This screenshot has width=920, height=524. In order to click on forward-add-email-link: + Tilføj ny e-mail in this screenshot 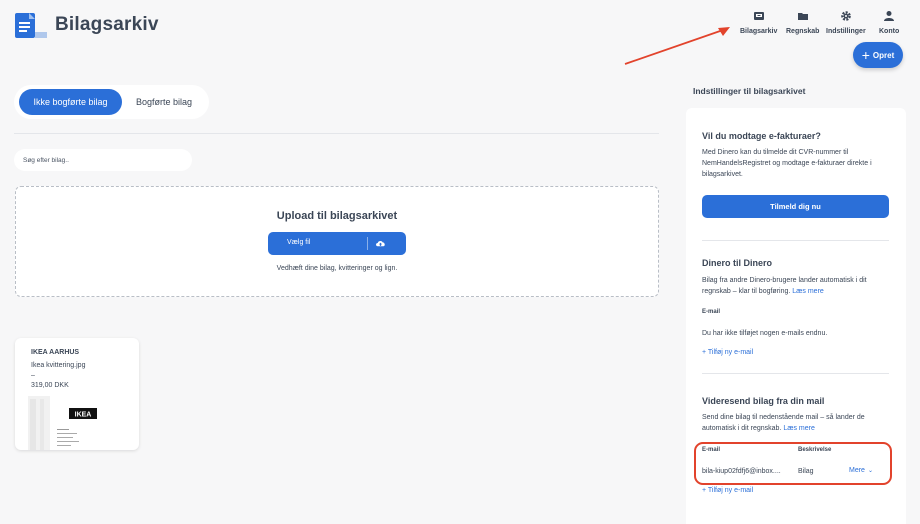, I will do `click(727, 490)`.